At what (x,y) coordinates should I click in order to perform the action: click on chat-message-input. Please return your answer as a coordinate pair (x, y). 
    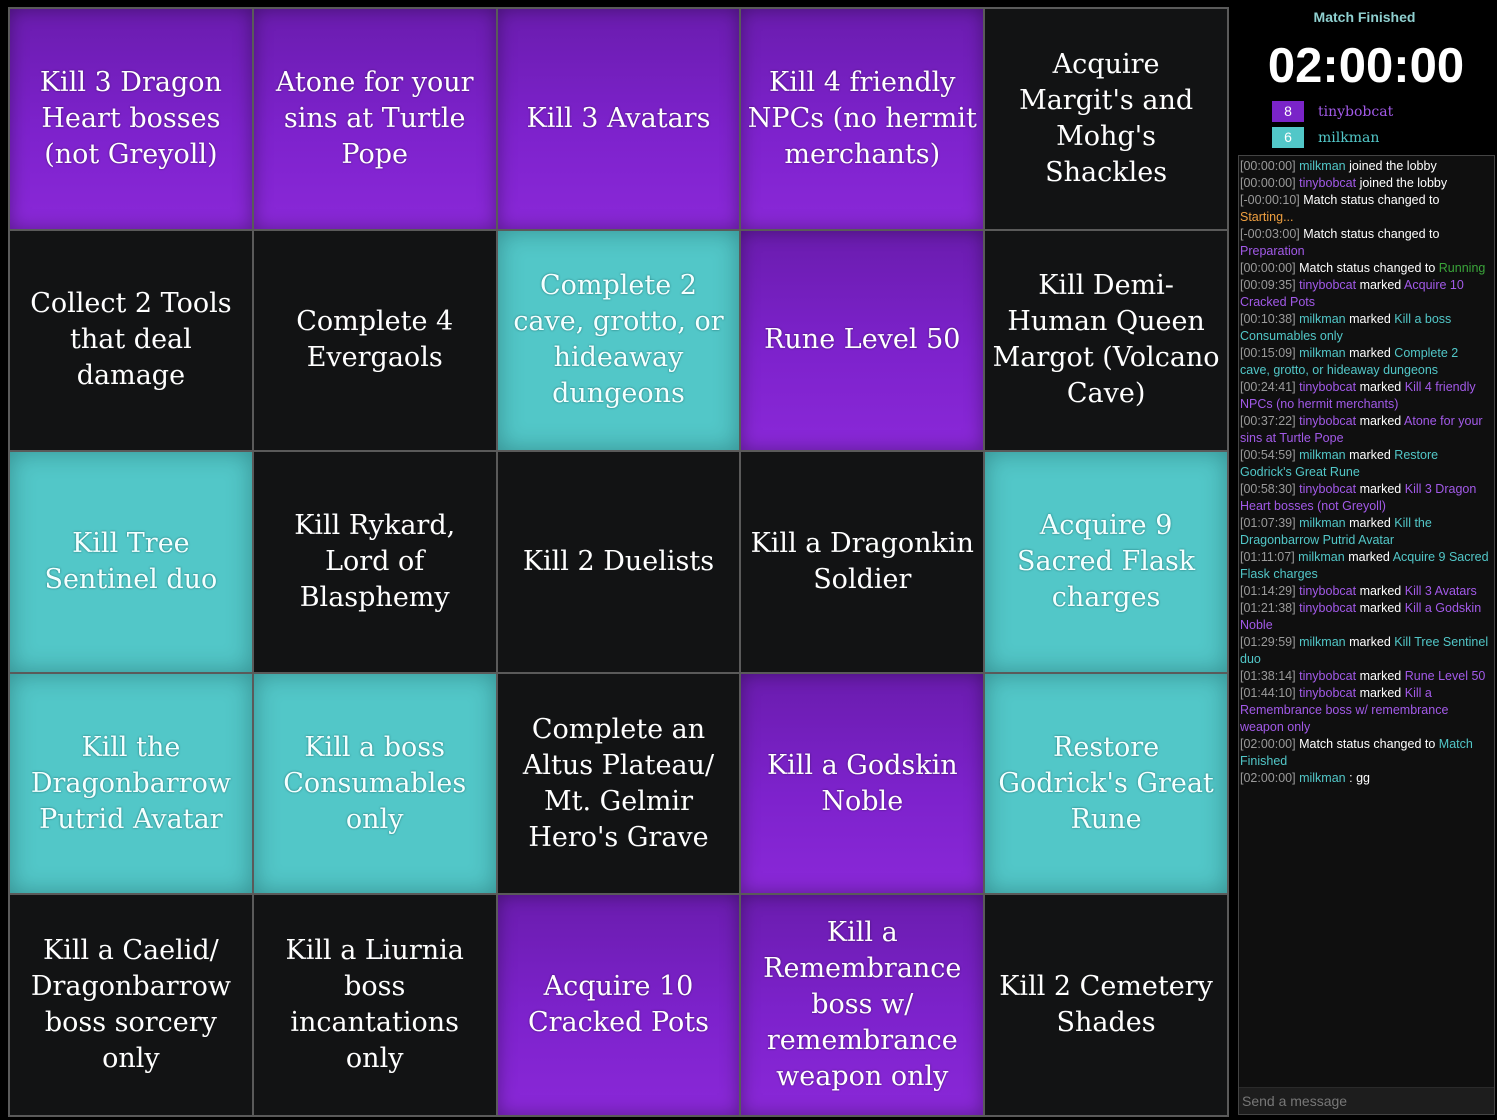
    Looking at the image, I should click on (1366, 1100).